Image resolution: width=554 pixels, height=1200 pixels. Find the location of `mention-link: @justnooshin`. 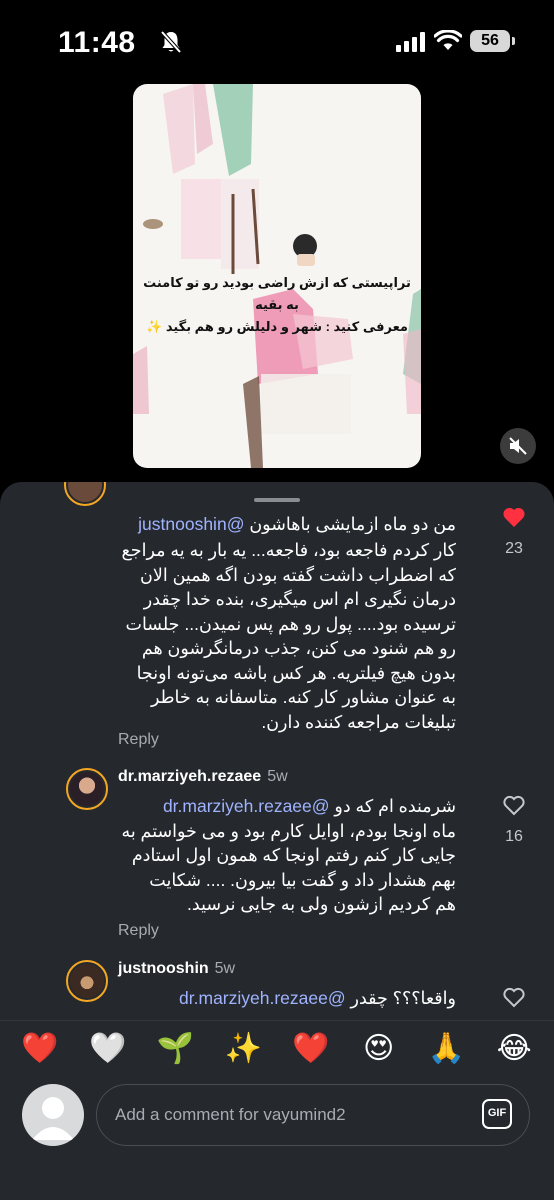

mention-link: @justnooshin is located at coordinates (191, 524).